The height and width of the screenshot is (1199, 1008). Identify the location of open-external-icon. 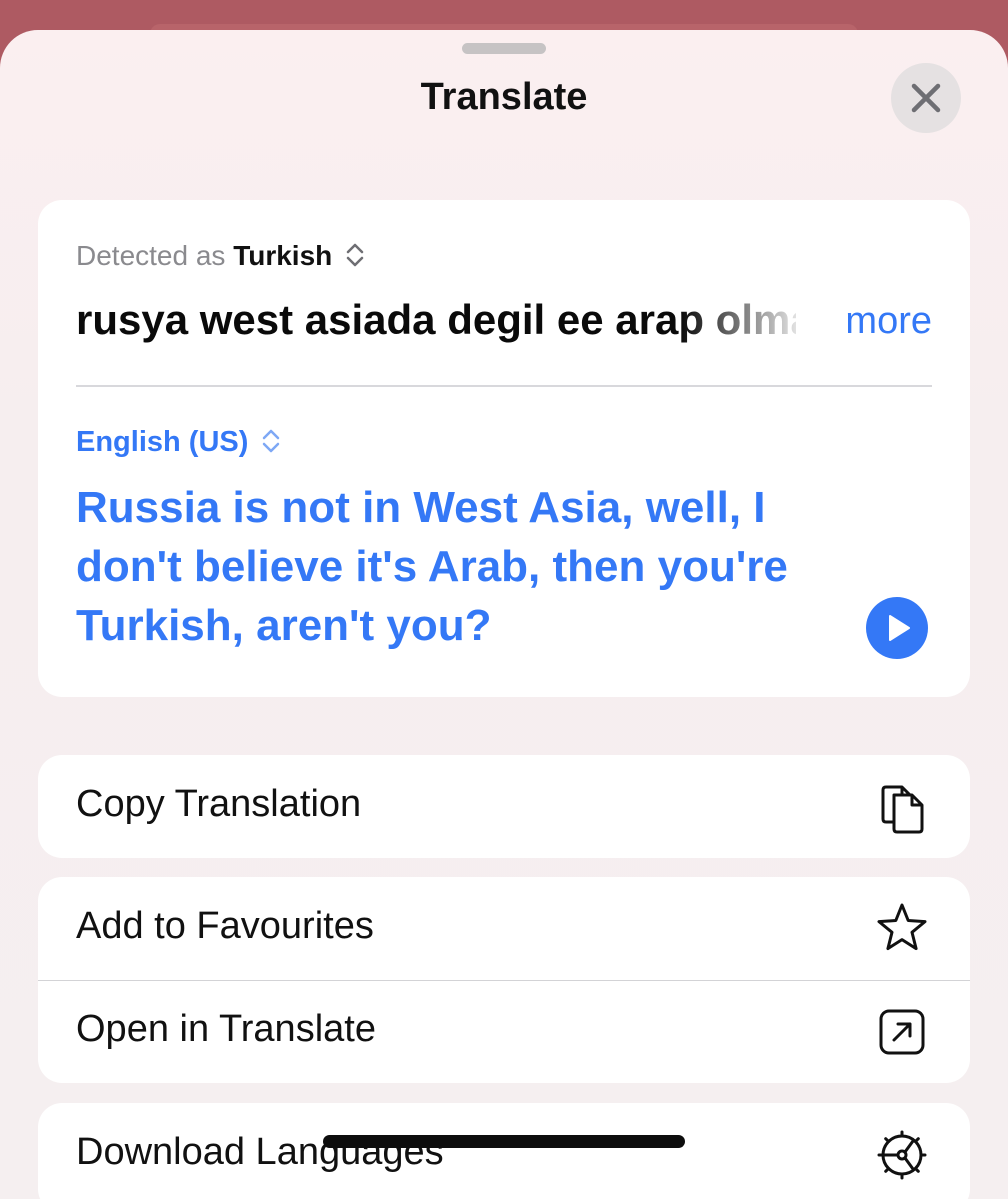
(902, 1032).